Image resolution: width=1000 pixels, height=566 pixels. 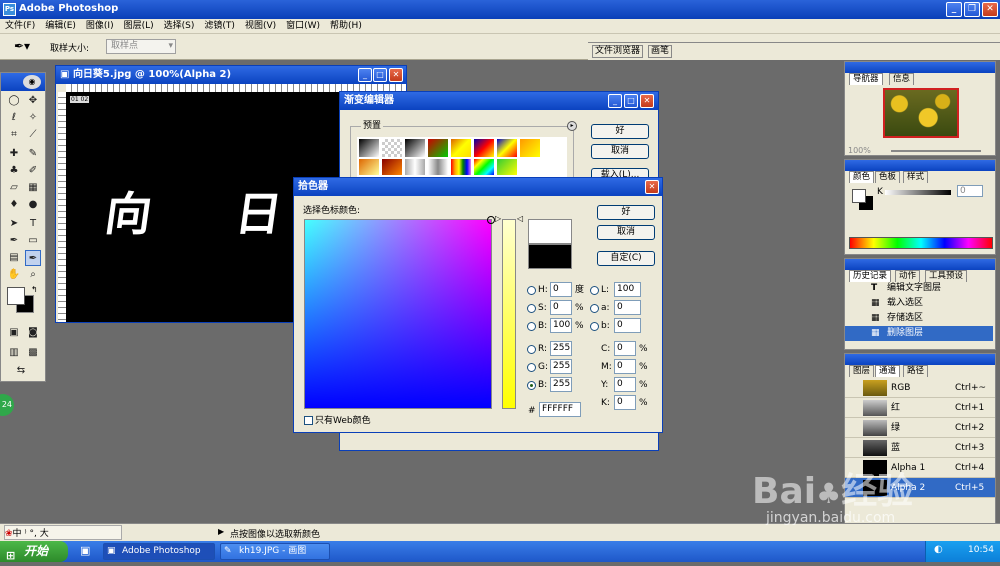 I want to click on ime-status: 中 ⁾ °, 大, so click(x=31, y=534).